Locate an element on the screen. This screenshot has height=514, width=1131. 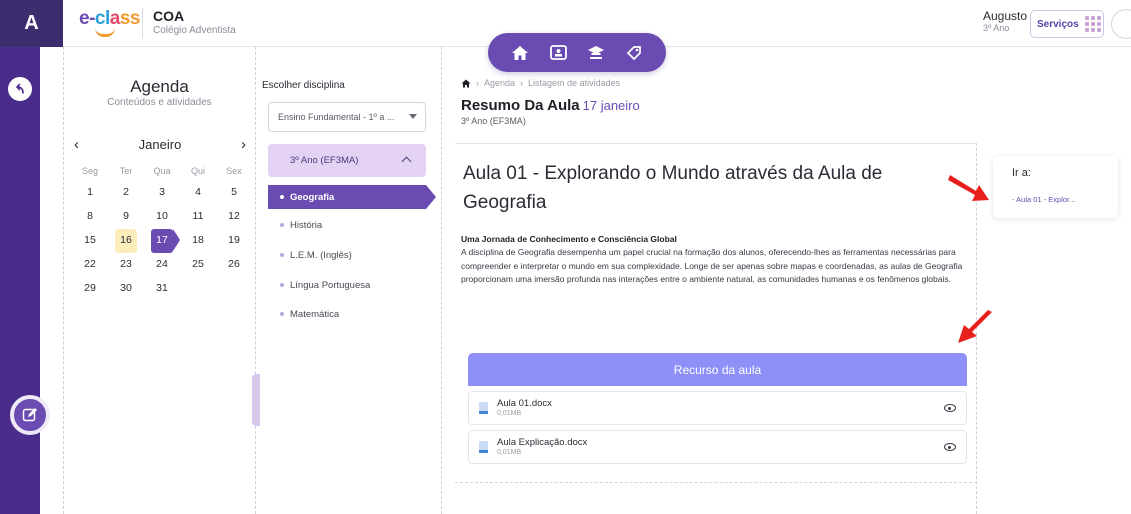
weekday-label: Qui is located at coordinates (197, 171).